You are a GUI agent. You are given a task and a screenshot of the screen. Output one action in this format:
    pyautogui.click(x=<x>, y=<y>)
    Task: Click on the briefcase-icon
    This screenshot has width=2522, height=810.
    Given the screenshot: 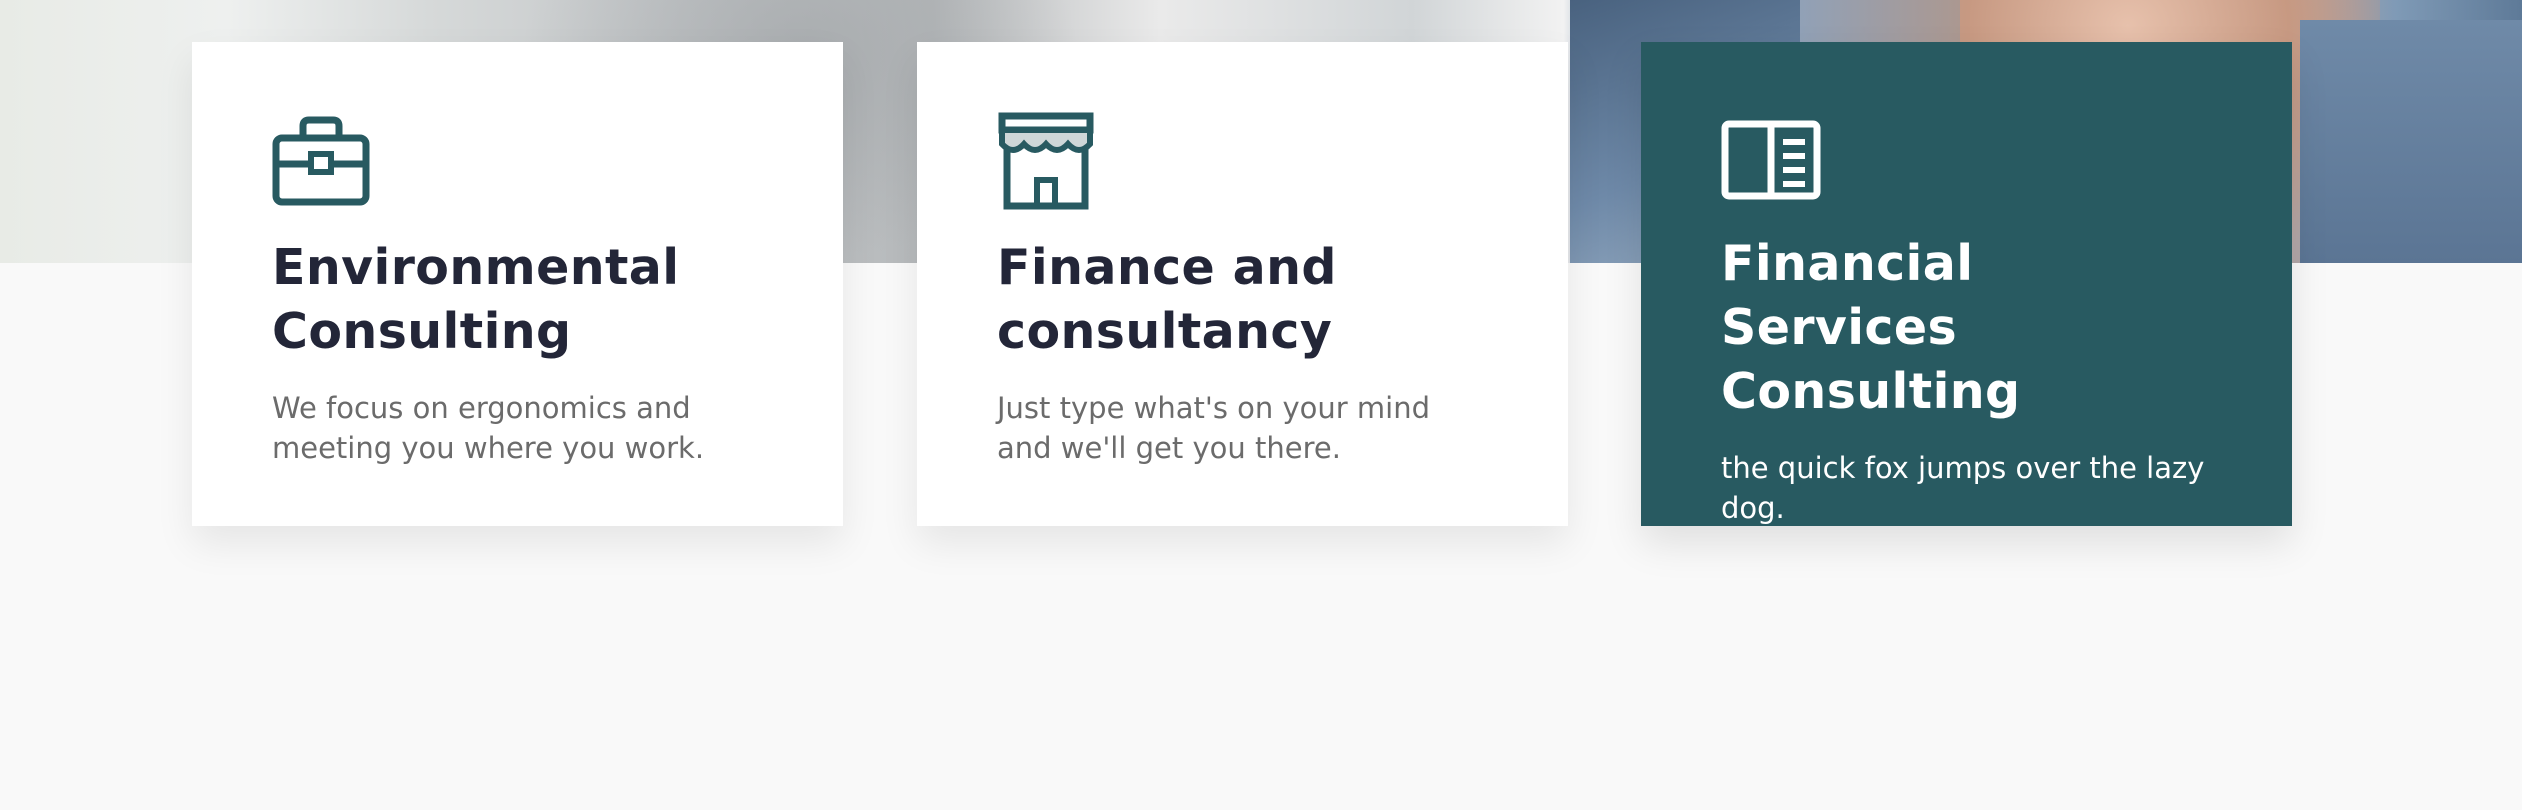 What is the action you would take?
    pyautogui.click(x=321, y=161)
    